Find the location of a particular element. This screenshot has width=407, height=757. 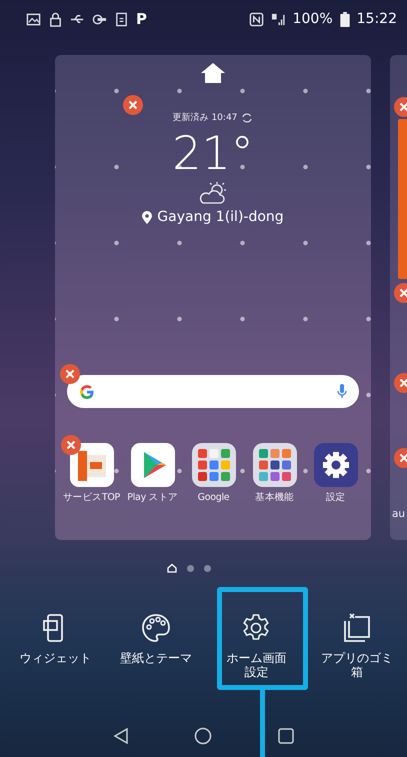

next-page-card: au is located at coordinates (398, 297).